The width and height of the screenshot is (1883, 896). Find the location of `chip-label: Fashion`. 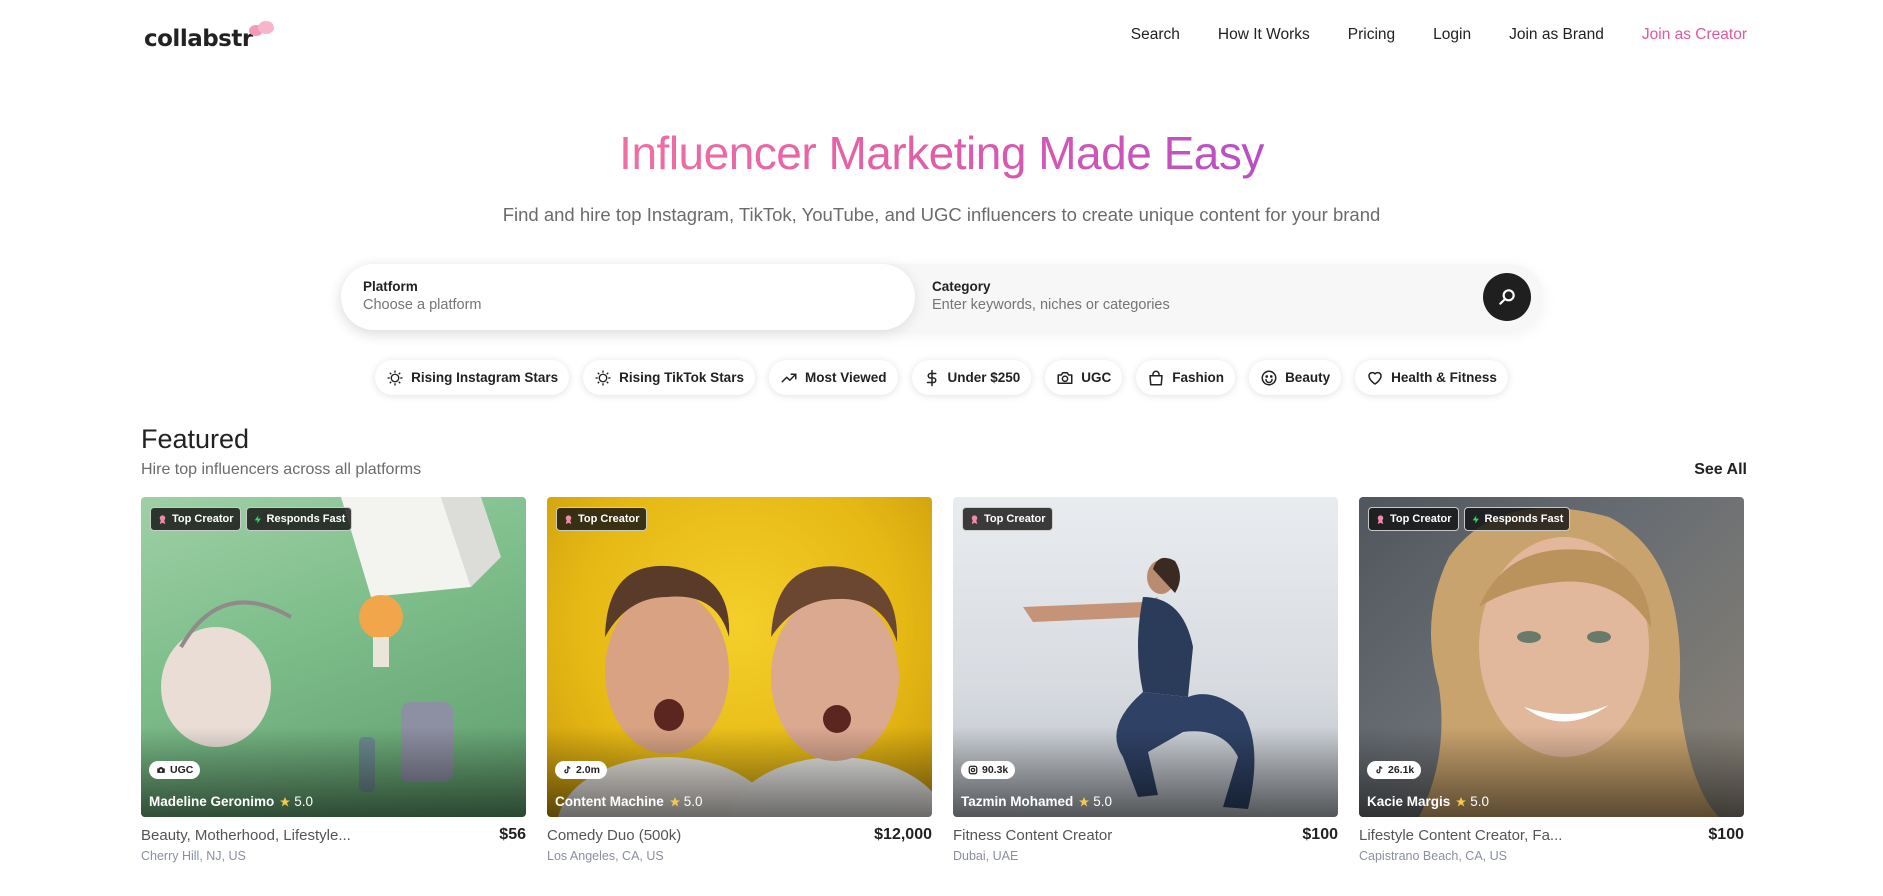

chip-label: Fashion is located at coordinates (1198, 377).